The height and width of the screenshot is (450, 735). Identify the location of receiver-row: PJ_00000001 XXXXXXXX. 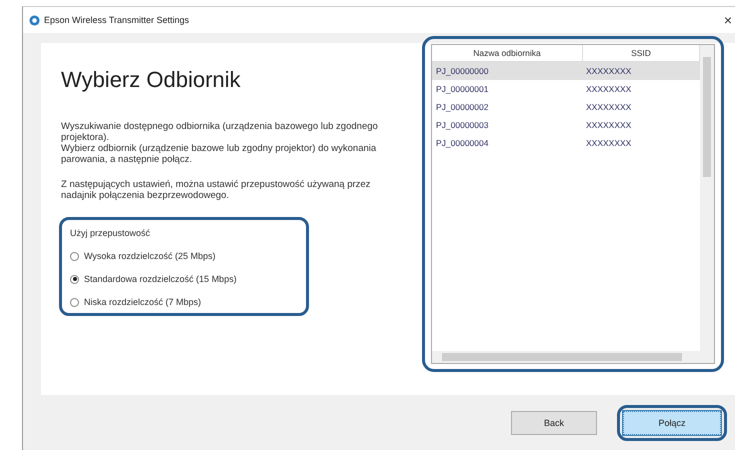
(566, 89).